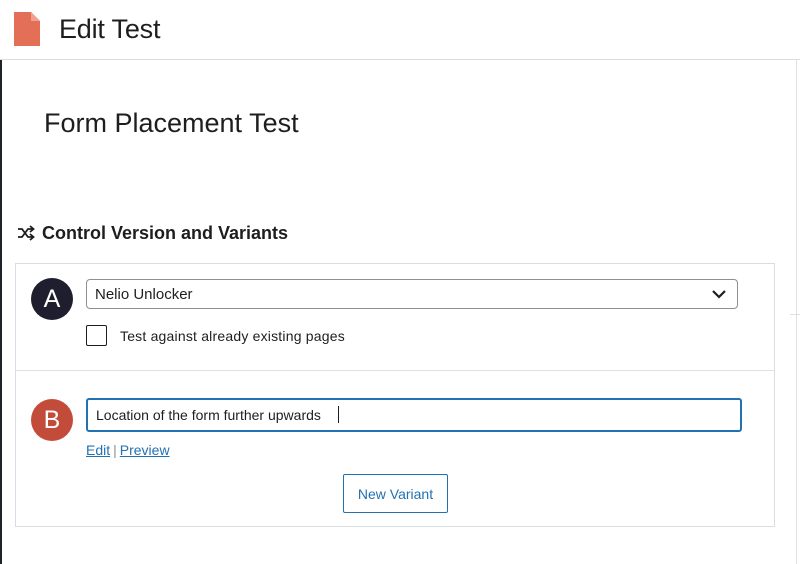  Describe the element at coordinates (400, 30) in the screenshot. I see `top-bar: Edit Test` at that location.